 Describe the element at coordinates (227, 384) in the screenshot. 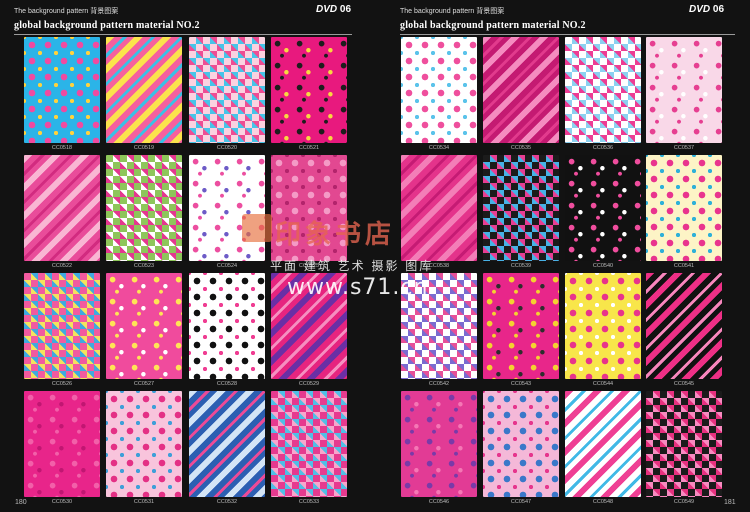

I see `pattern-code: CC0528` at that location.